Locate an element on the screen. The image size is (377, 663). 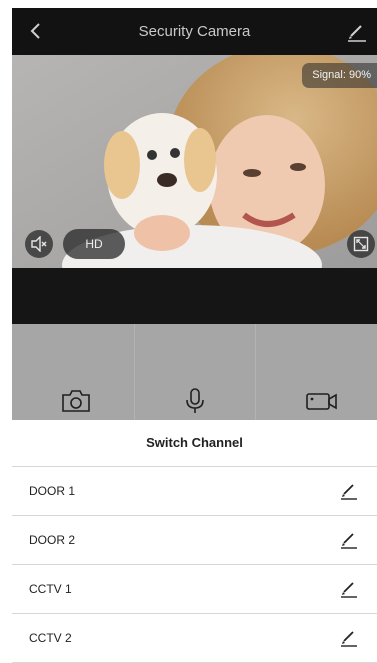
mute-button is located at coordinates (39, 244).